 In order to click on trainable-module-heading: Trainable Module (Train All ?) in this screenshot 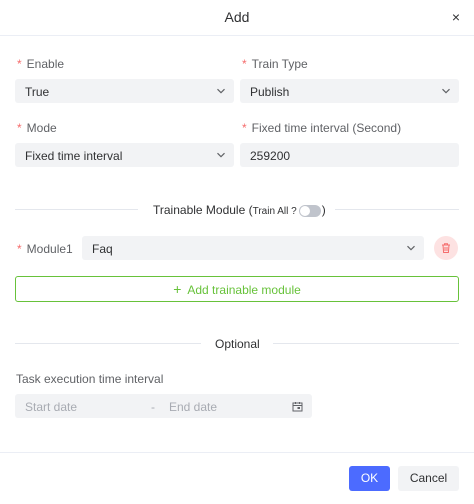, I will do `click(239, 210)`.